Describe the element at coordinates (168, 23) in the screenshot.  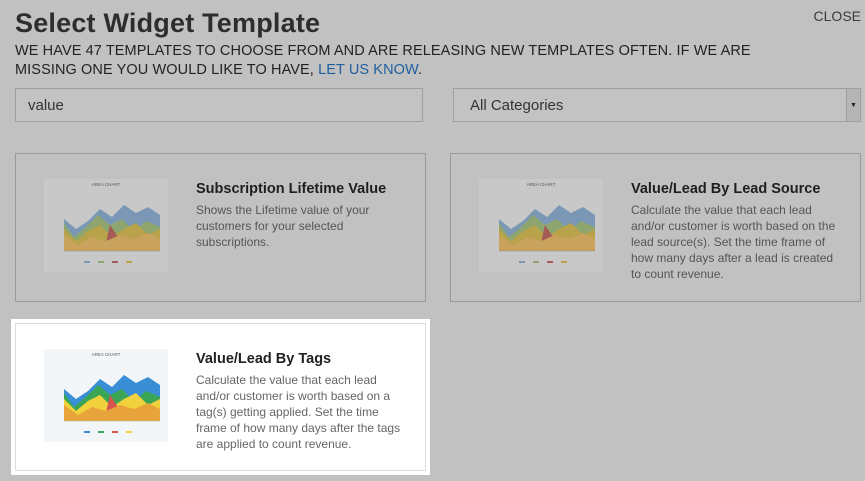
I see `modal-title: Select Widget Template` at that location.